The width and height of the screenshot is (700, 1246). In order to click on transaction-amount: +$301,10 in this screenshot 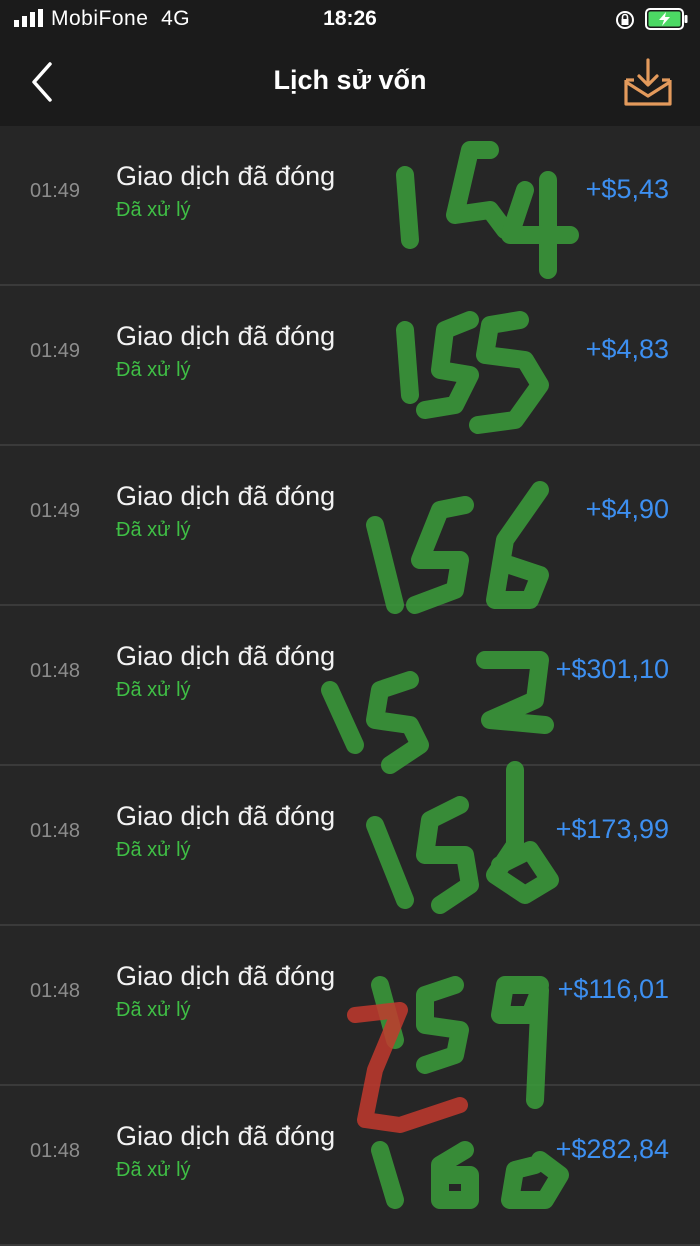, I will do `click(612, 669)`.